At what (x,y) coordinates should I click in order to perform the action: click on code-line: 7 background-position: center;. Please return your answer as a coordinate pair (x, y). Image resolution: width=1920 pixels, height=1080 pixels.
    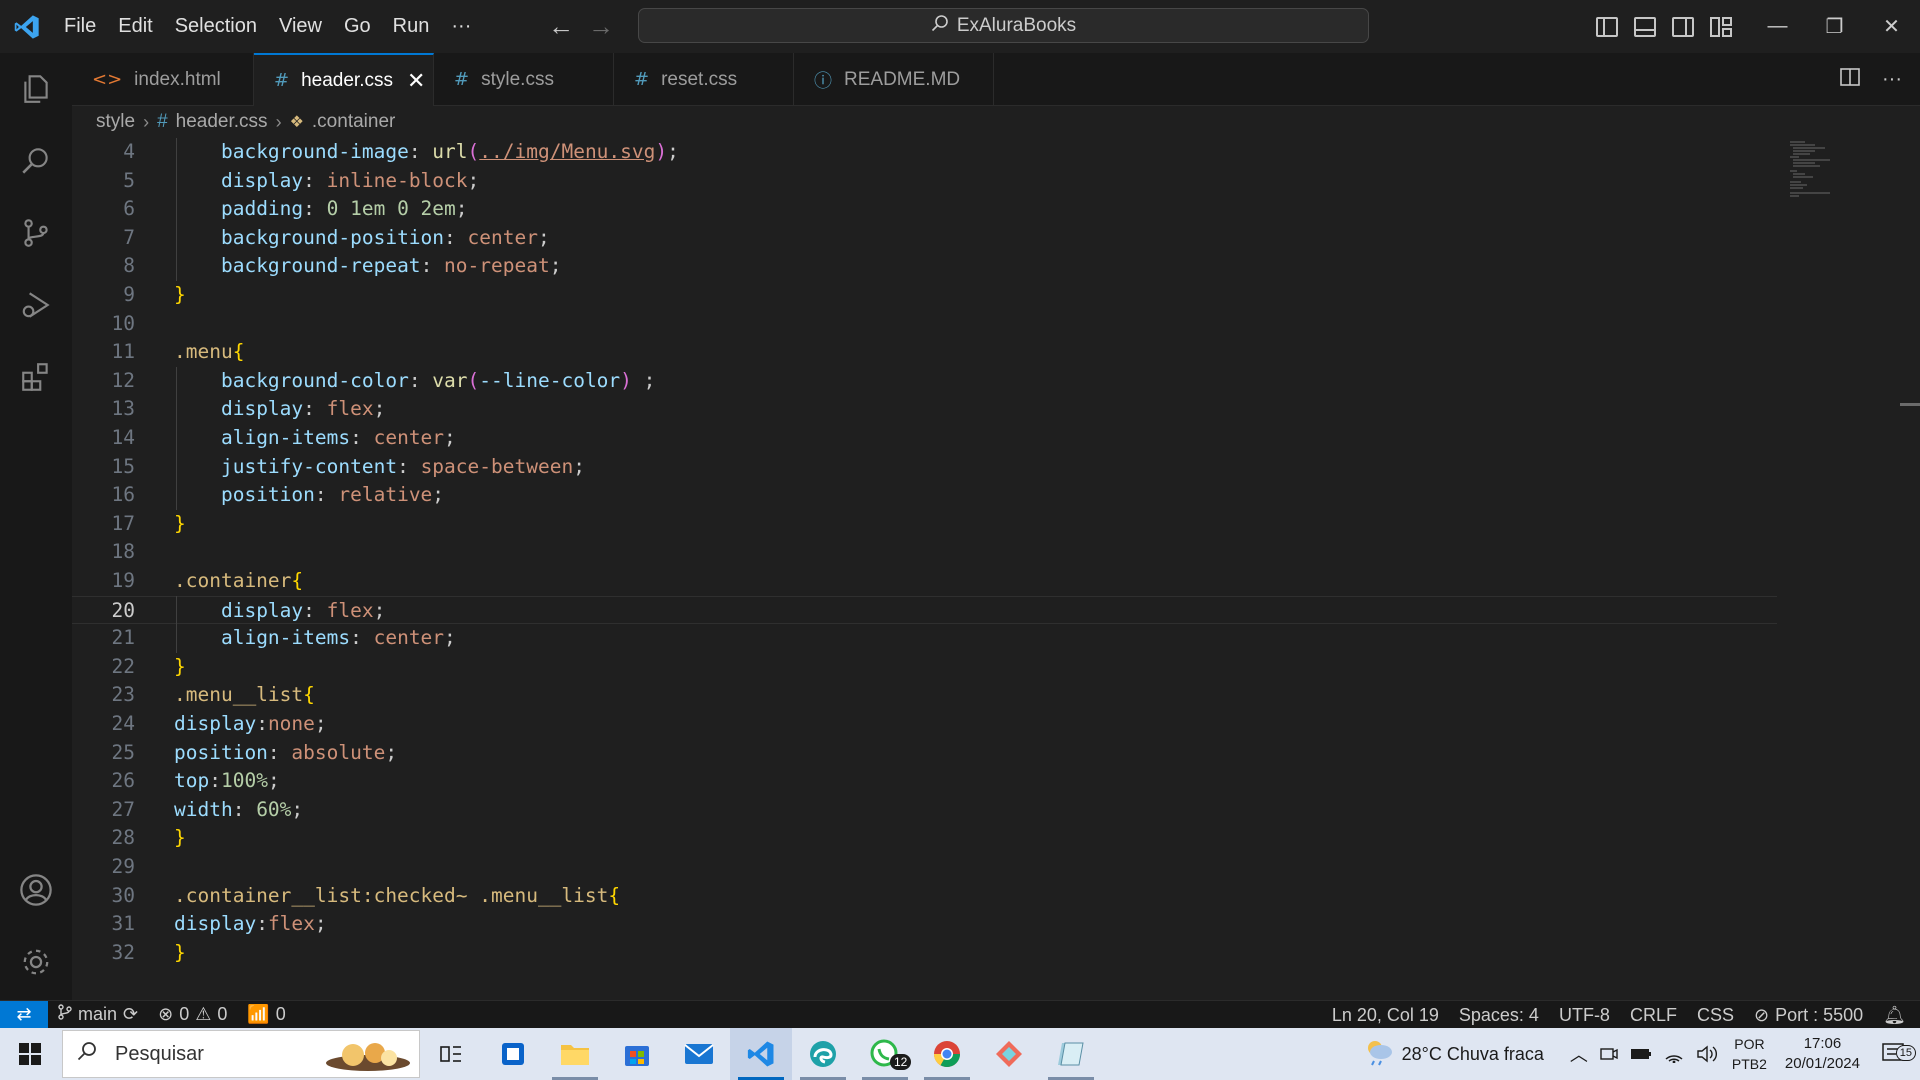
    Looking at the image, I should click on (924, 238).